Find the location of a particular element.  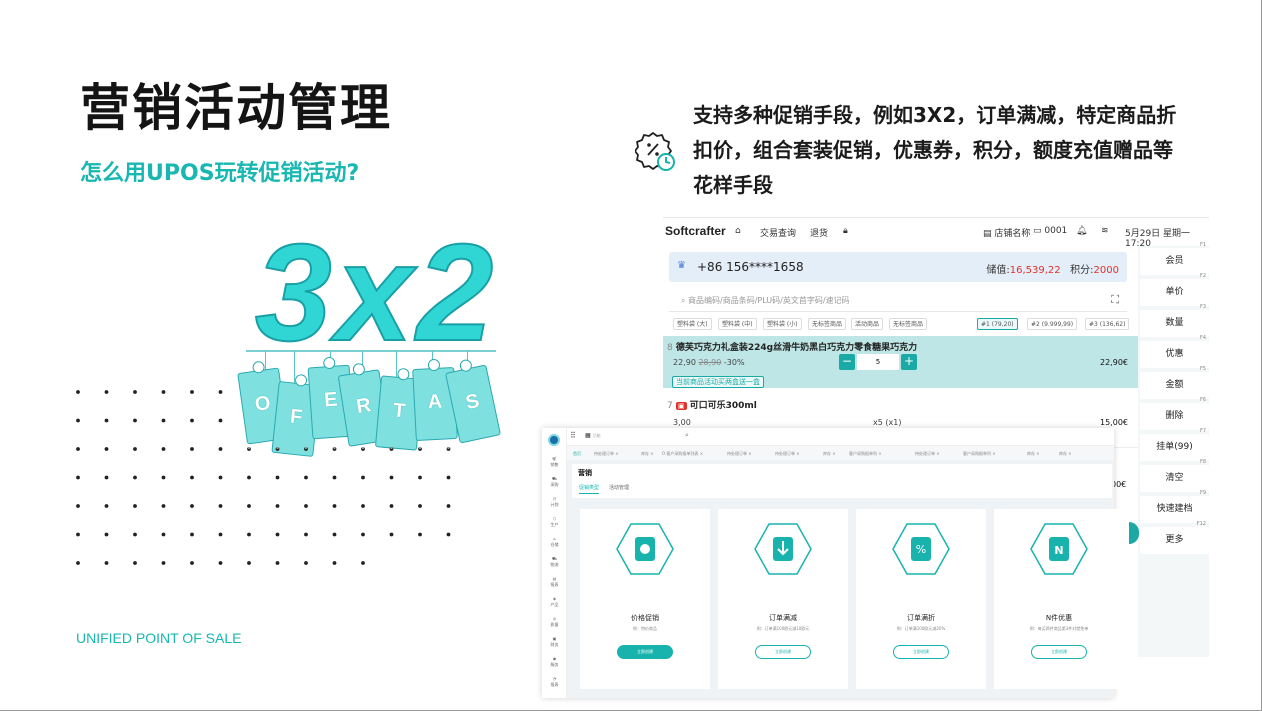

tag-string is located at coordinates (265, 361).